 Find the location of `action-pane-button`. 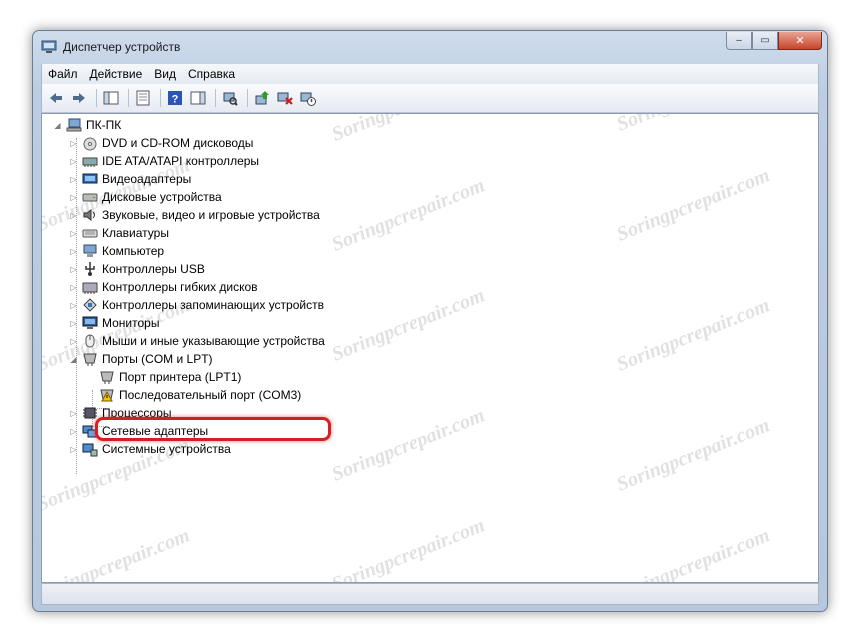

action-pane-button is located at coordinates (198, 98).